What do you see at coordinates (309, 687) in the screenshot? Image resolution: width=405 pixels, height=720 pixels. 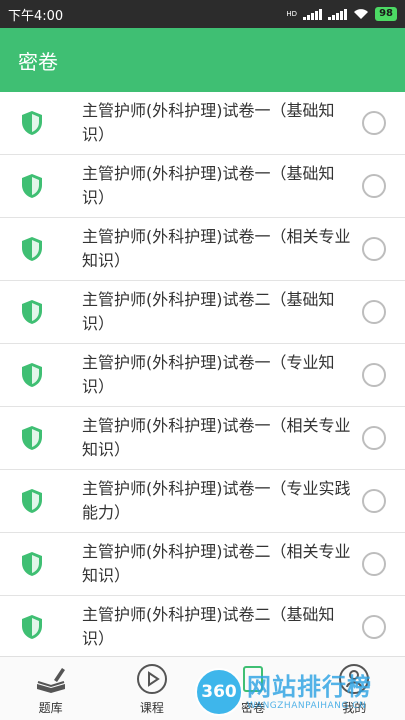 I see `watermark-main: 网站排行榜` at bounding box center [309, 687].